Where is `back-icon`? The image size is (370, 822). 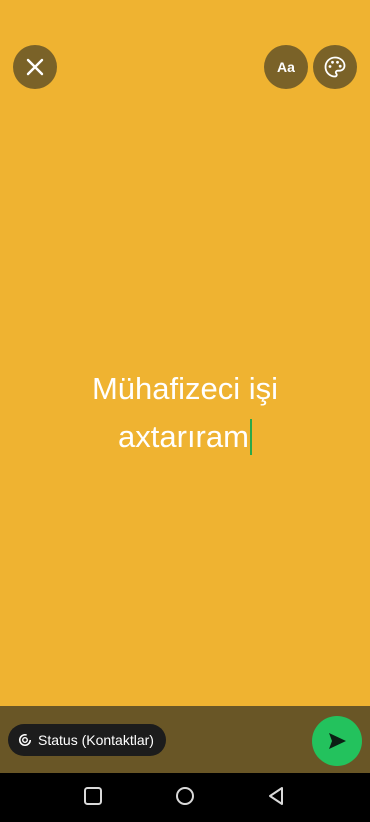 back-icon is located at coordinates (276, 796).